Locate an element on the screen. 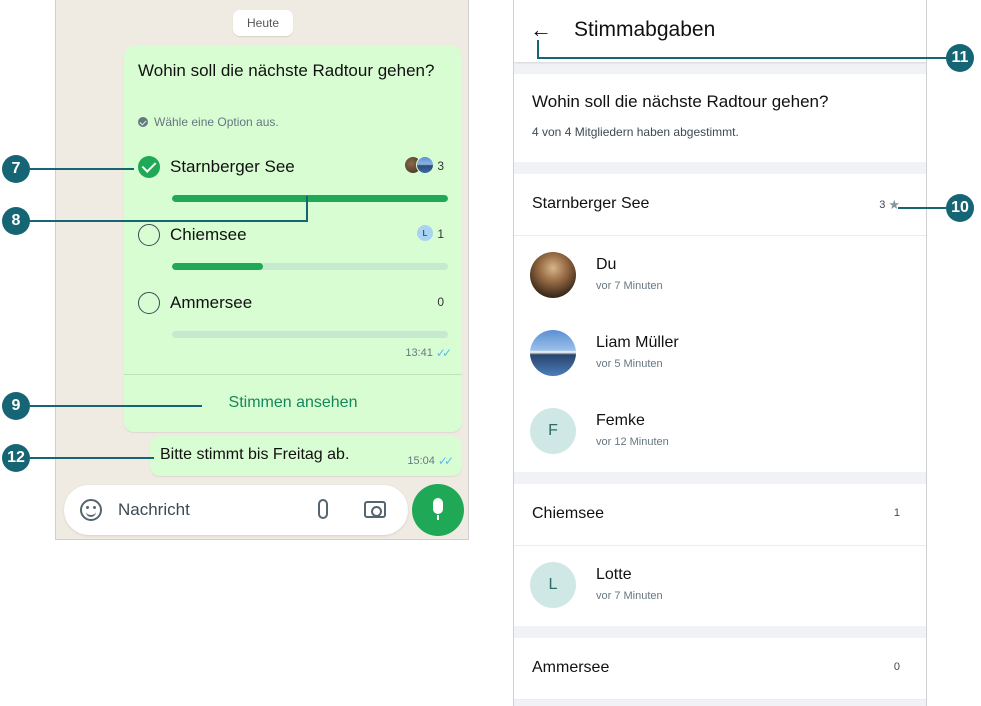 This screenshot has width=981, height=706. option-header-starnberger-see: Starnberger See 3 ★ is located at coordinates (720, 205).